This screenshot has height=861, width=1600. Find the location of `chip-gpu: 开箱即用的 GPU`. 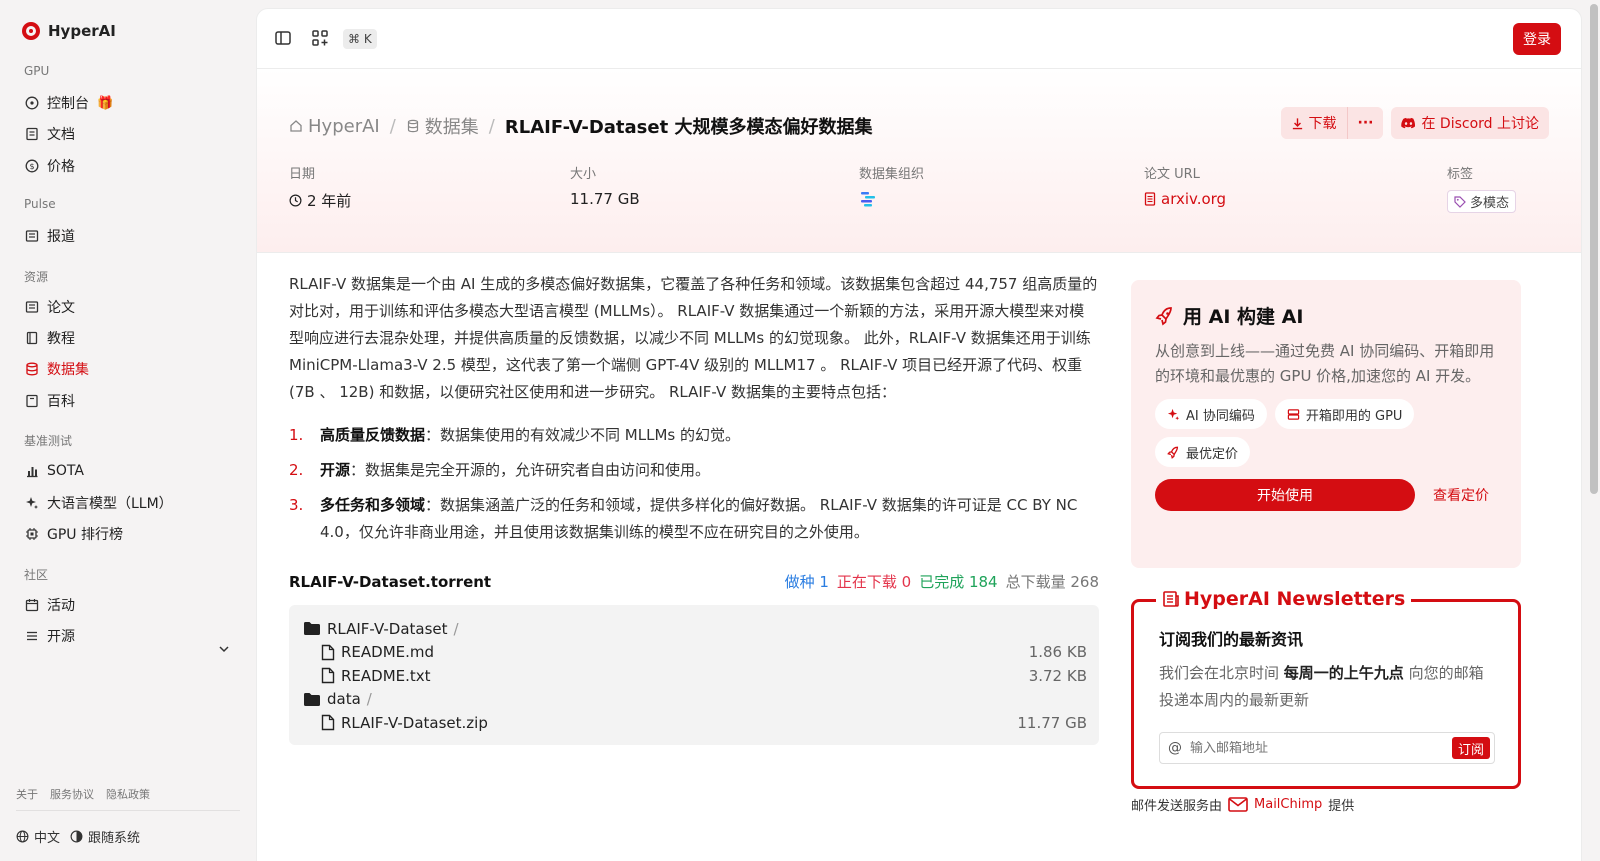

chip-gpu: 开箱即用的 GPU is located at coordinates (1344, 414).